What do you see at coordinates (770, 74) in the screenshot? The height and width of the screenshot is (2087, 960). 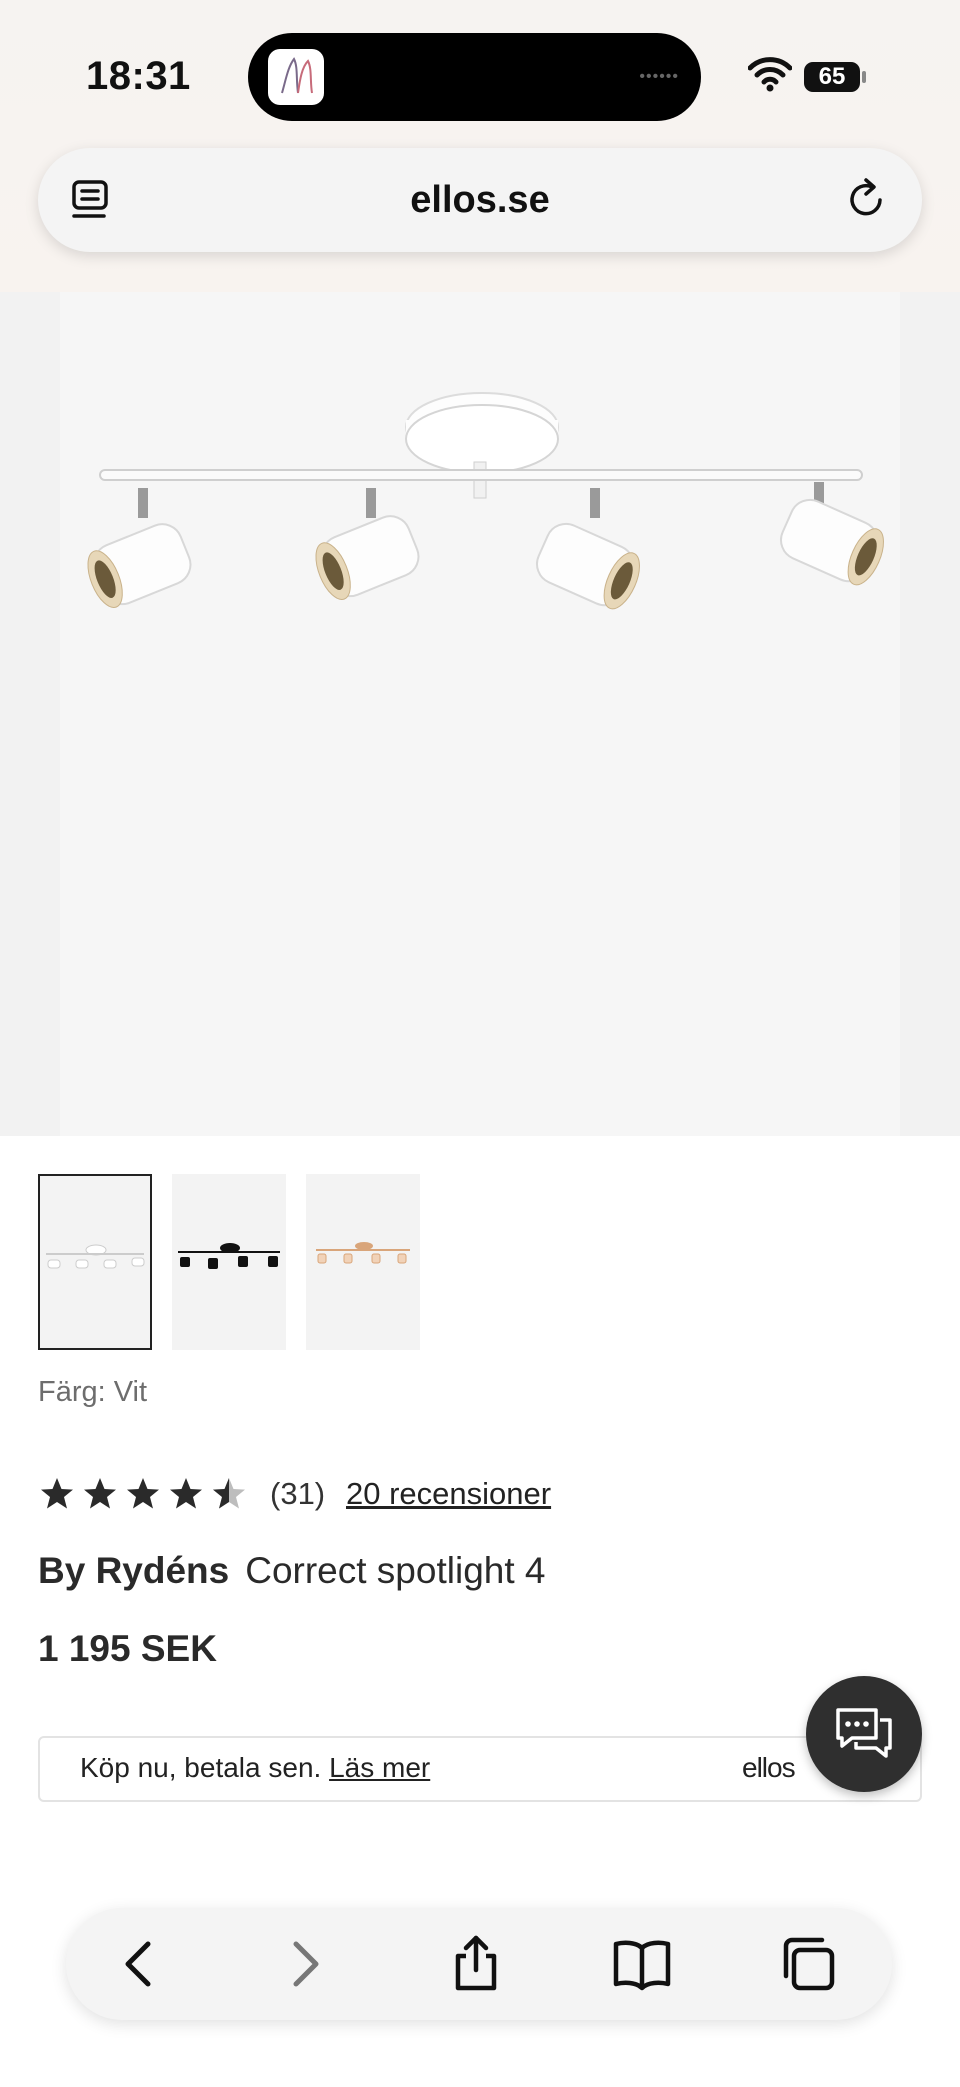 I see `wifi-icon` at bounding box center [770, 74].